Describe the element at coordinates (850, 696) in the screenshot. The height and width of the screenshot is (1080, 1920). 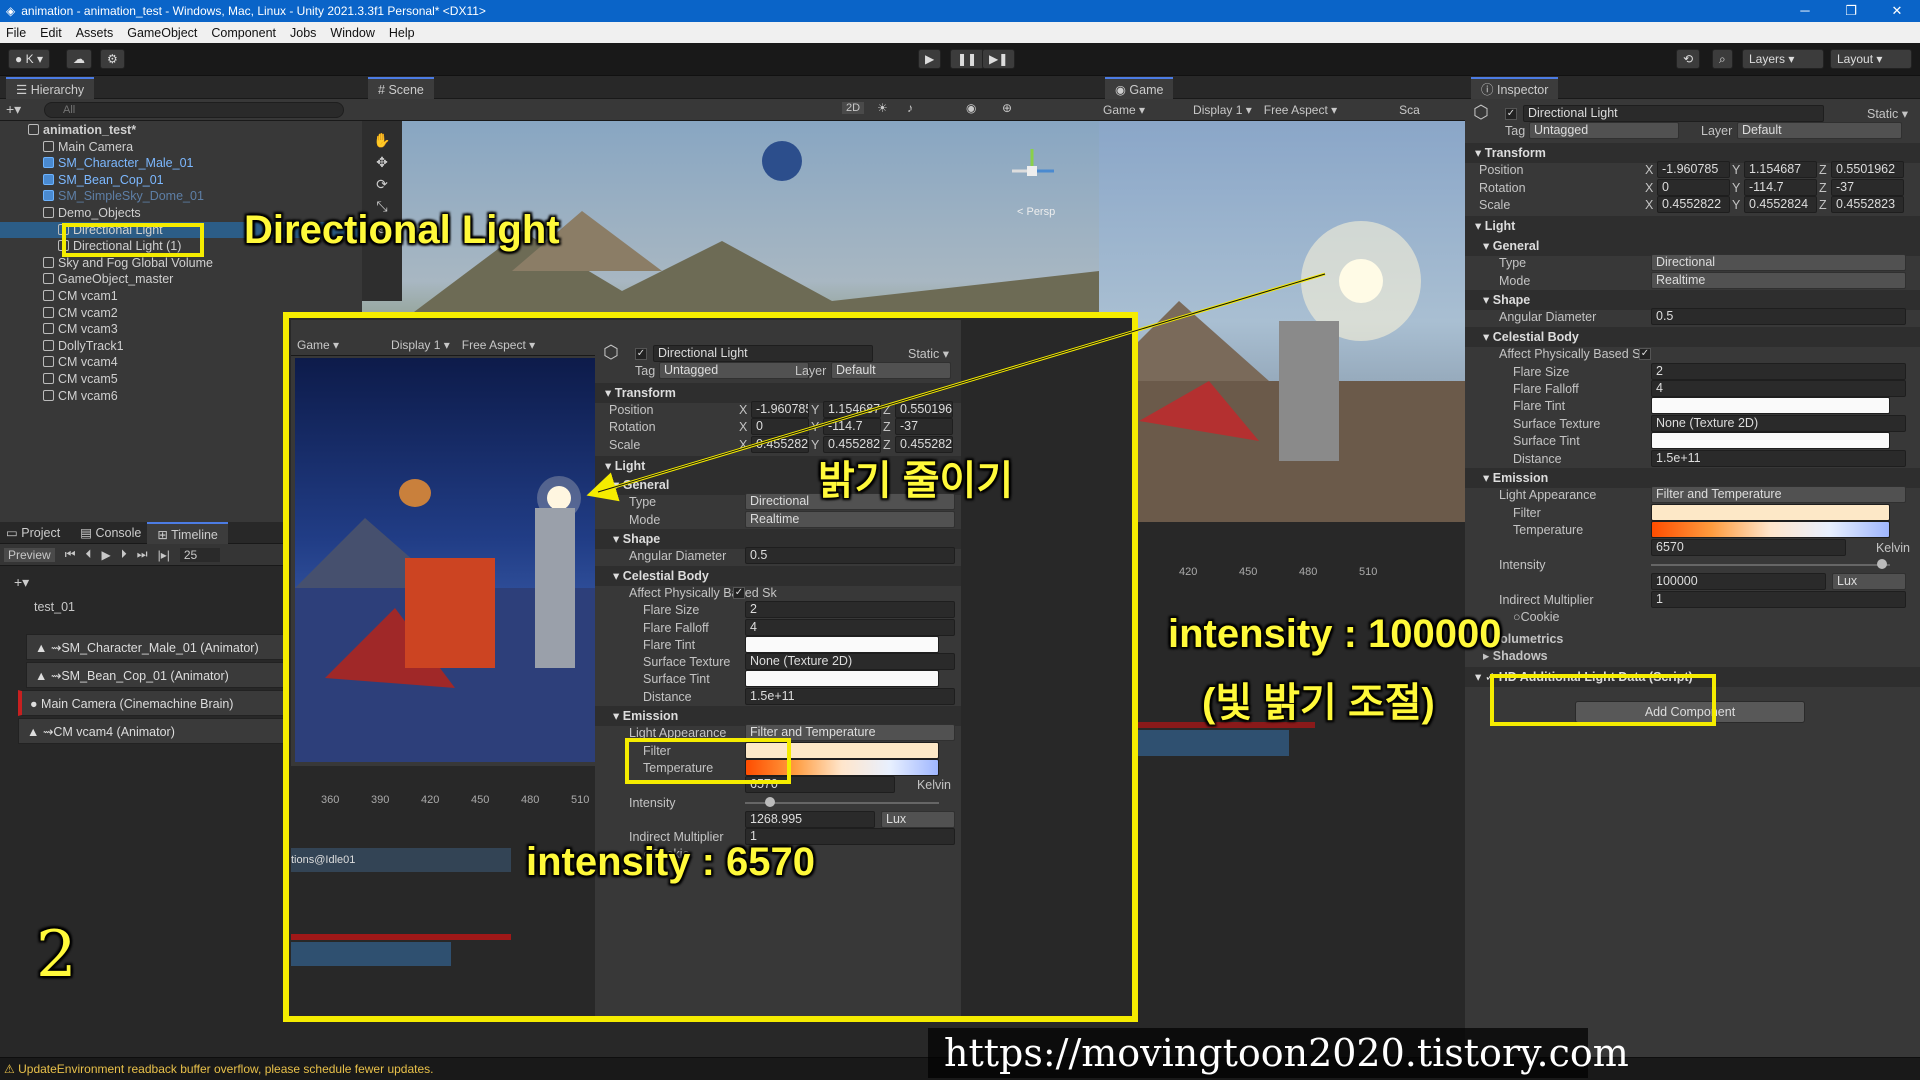
I see `distance-field: 1.5e+11` at that location.